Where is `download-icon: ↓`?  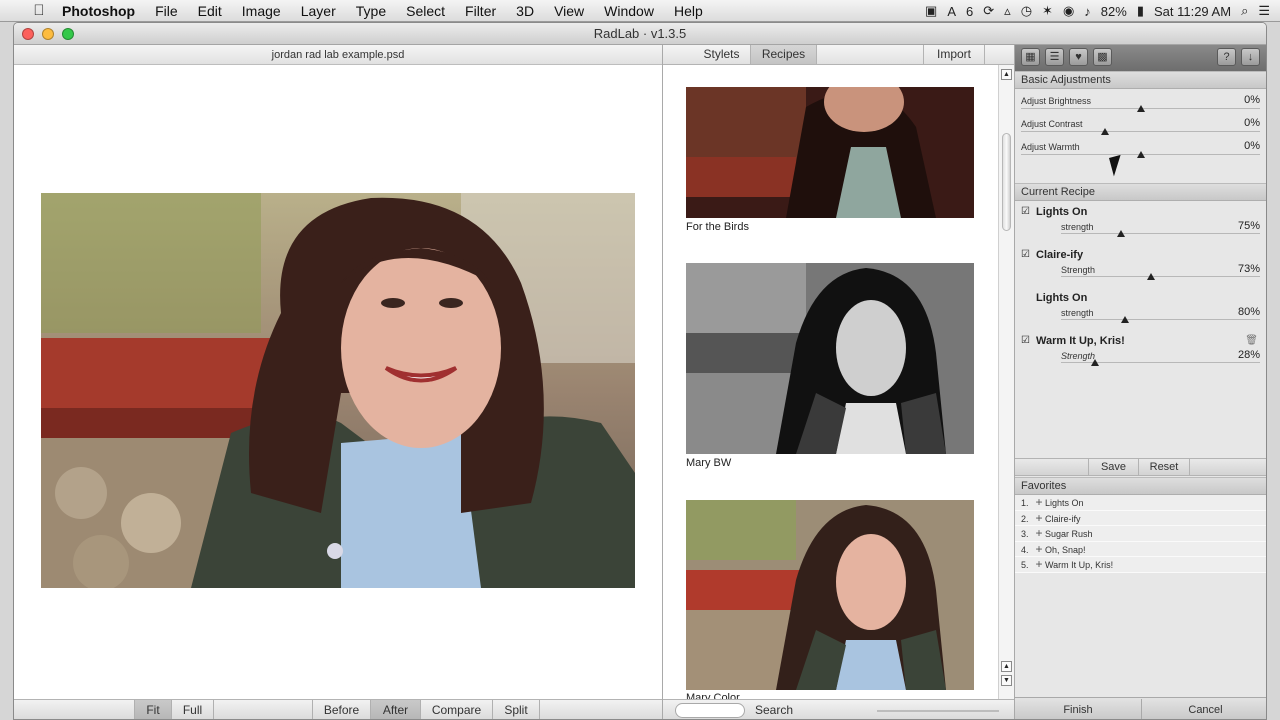
download-icon: ↓ is located at coordinates (1250, 57).